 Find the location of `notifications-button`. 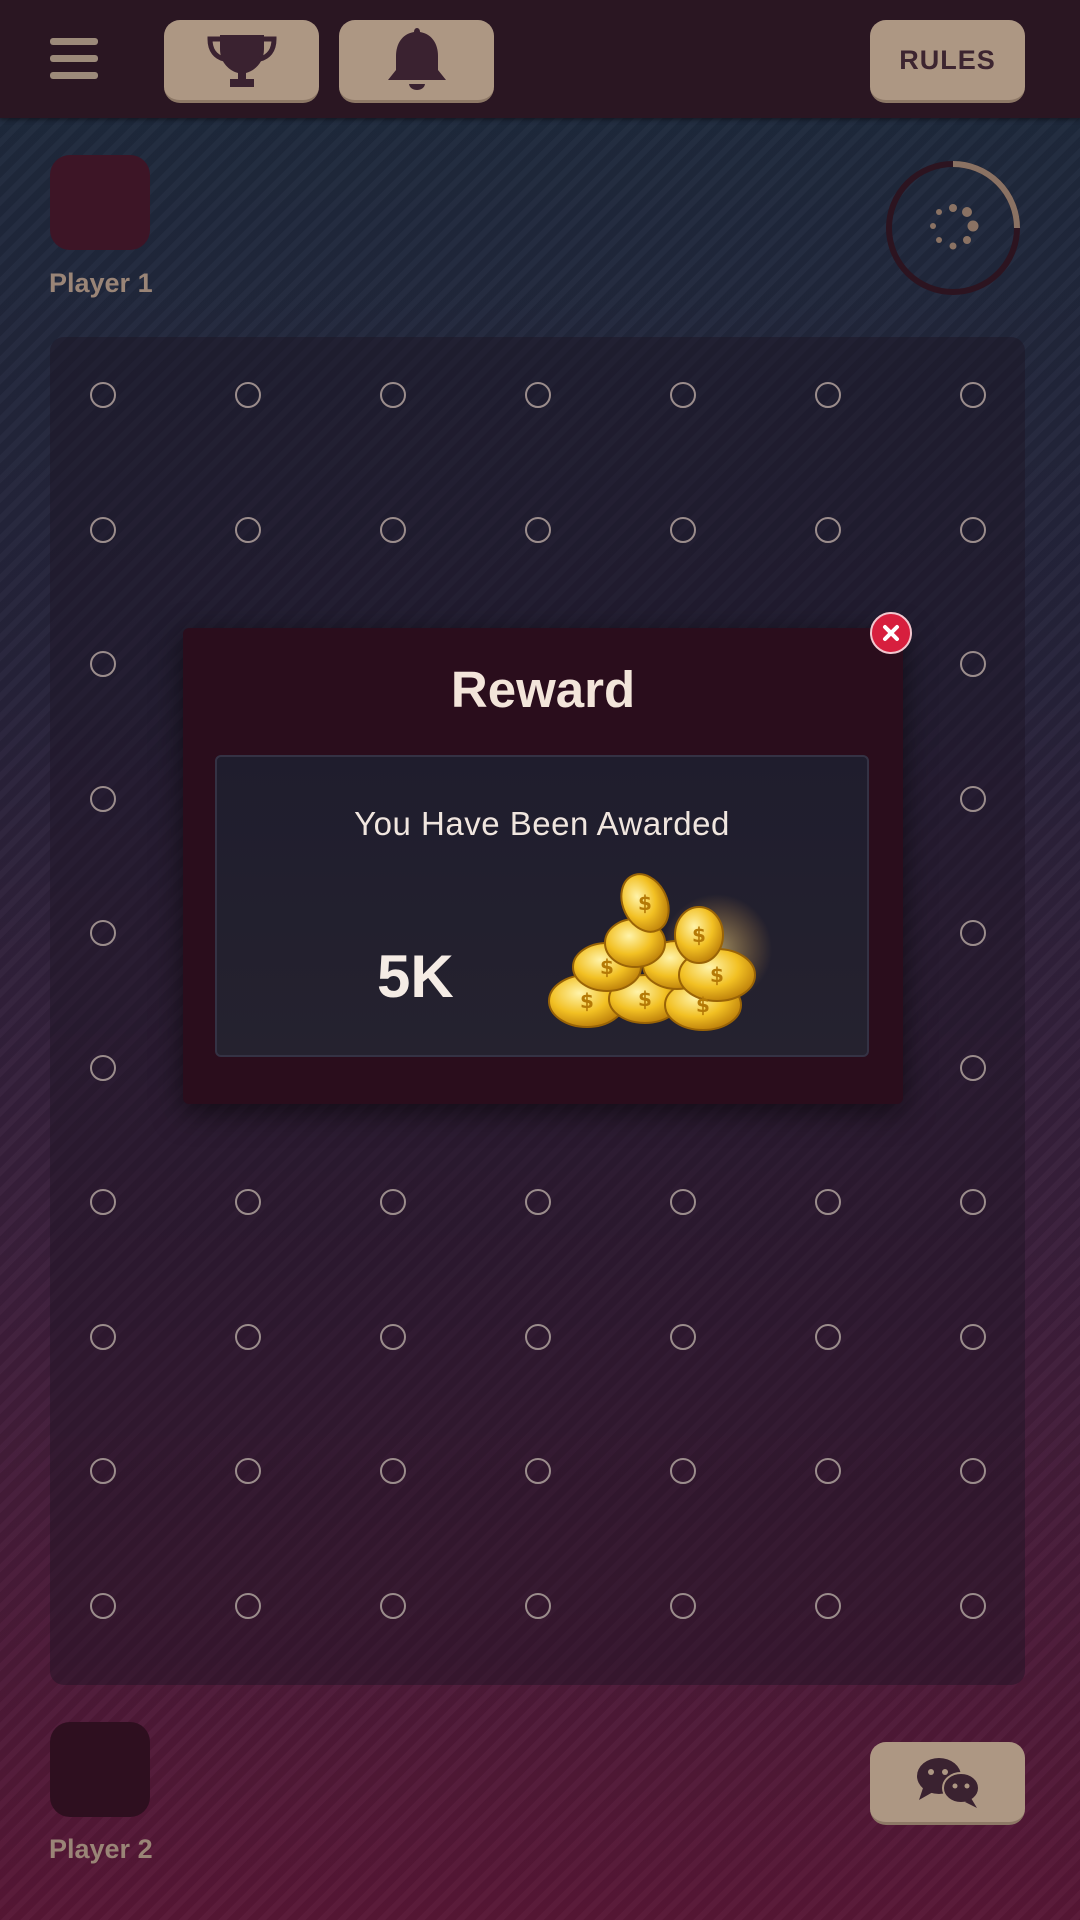

notifications-button is located at coordinates (416, 61).